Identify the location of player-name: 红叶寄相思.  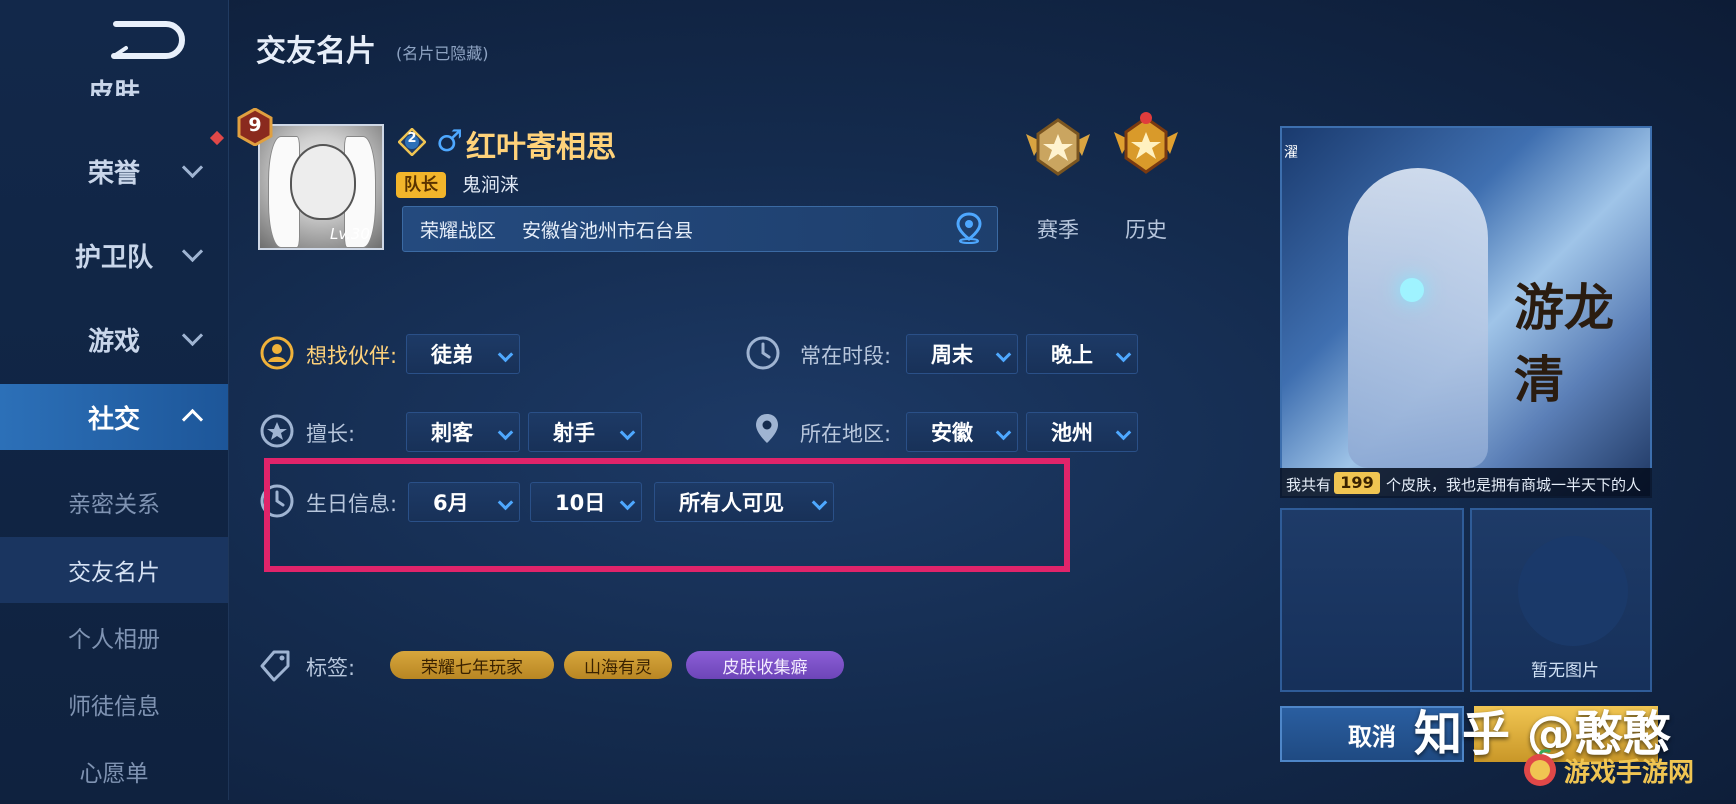
(541, 147).